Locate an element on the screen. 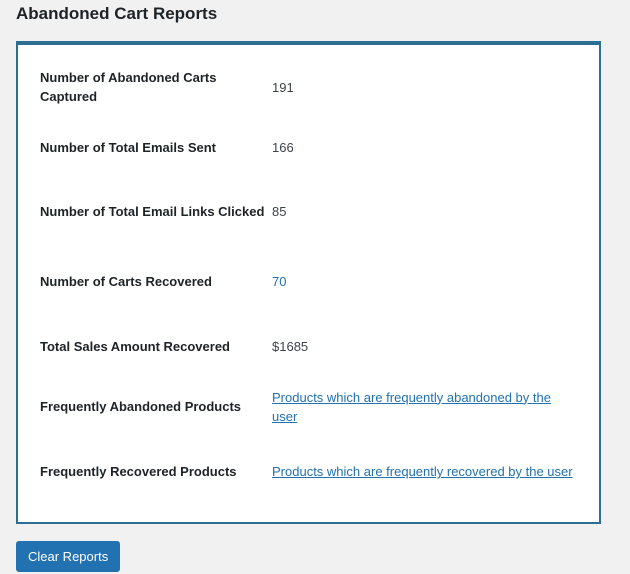  emails-sent-label: Number of Total Emails Sent is located at coordinates (128, 147).